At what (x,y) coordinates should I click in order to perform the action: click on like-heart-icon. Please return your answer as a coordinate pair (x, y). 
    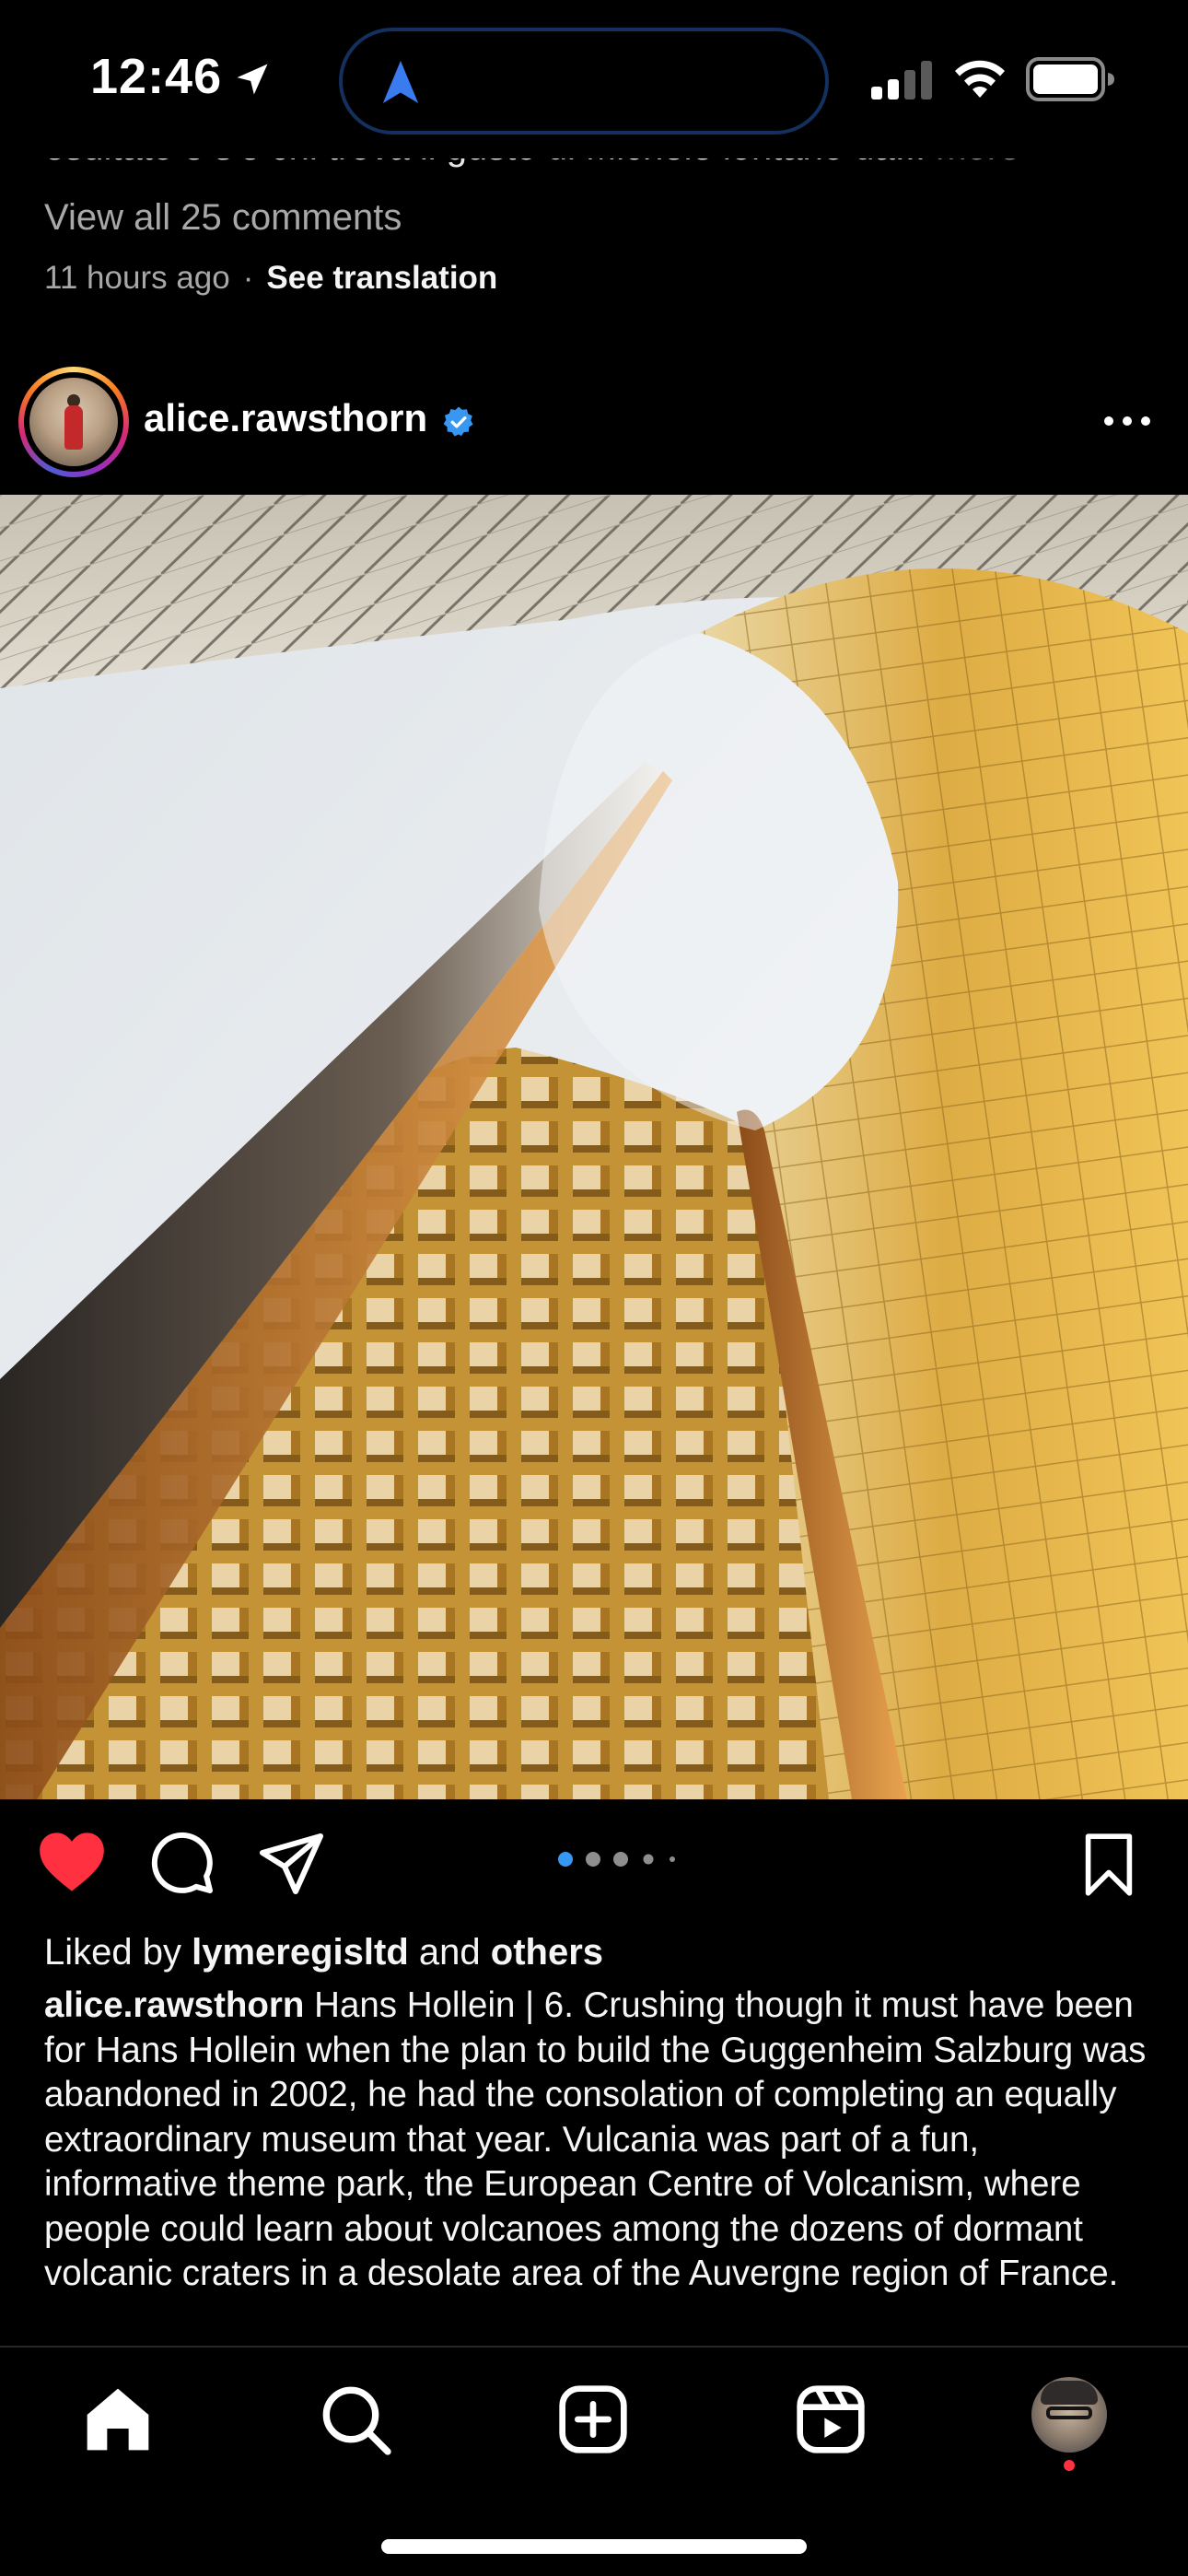
    Looking at the image, I should click on (72, 1862).